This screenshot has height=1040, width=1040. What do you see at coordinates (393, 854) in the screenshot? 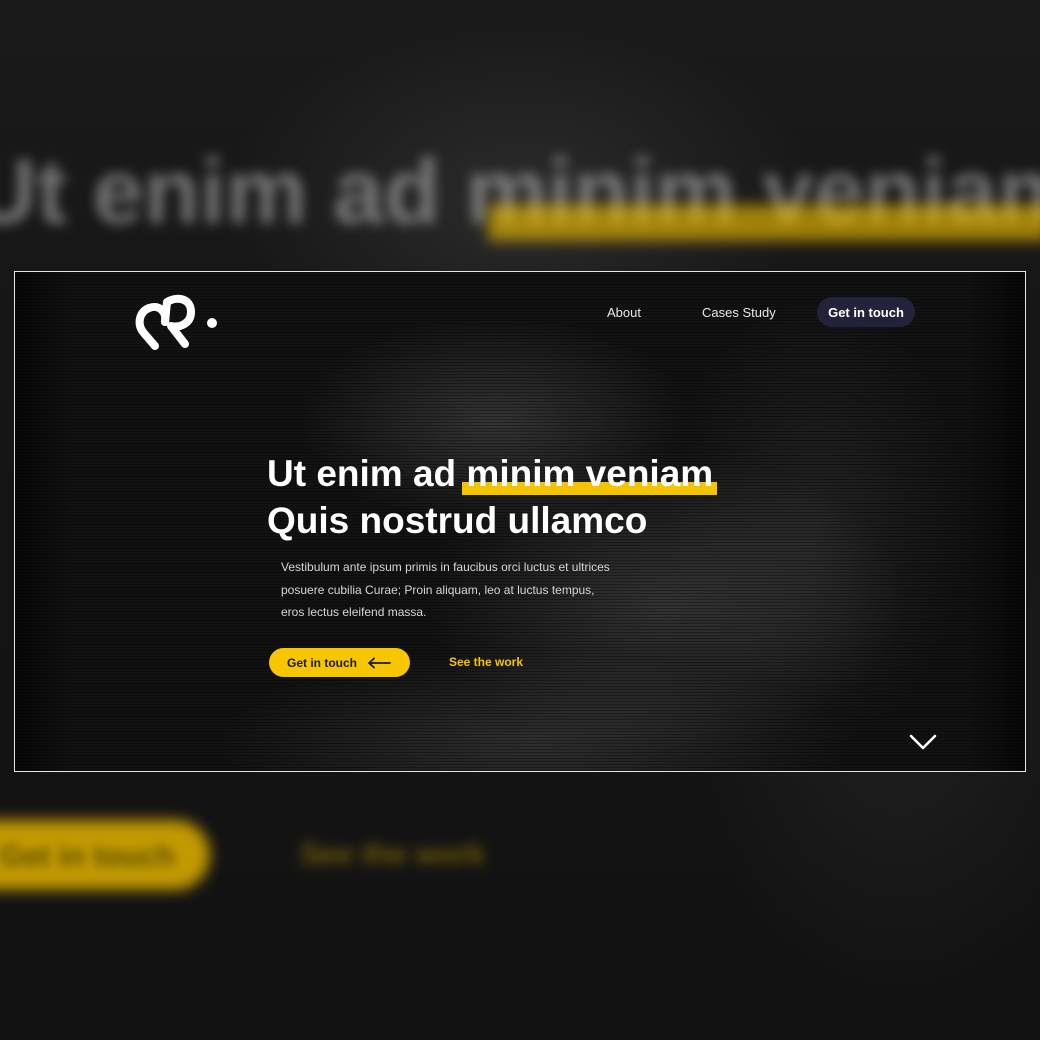
I see `background-link-text: See the work` at bounding box center [393, 854].